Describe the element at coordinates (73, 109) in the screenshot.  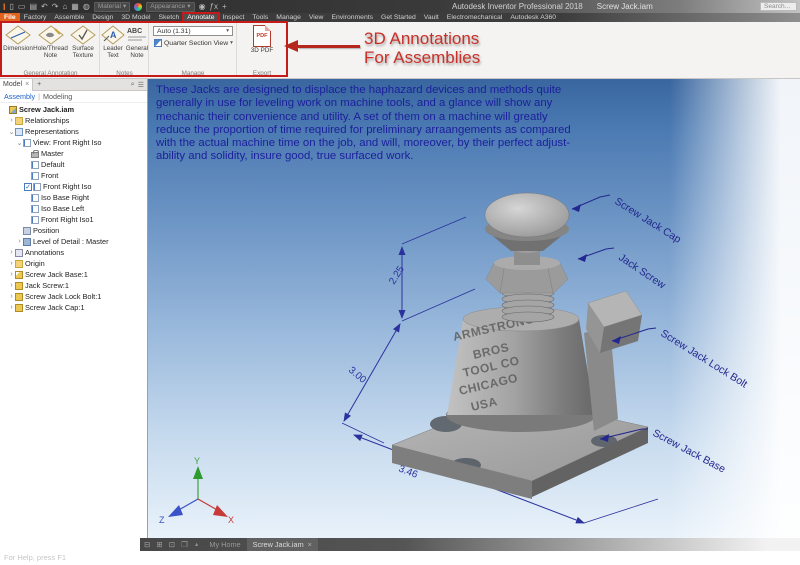
I see `tree-item-root: Screw Jack.iam` at that location.